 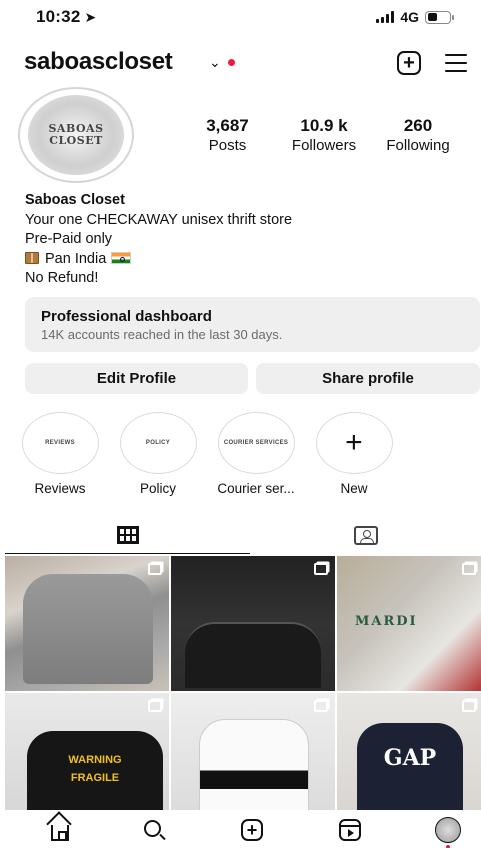 What do you see at coordinates (456, 63) in the screenshot?
I see `hamburger-menu-icon` at bounding box center [456, 63].